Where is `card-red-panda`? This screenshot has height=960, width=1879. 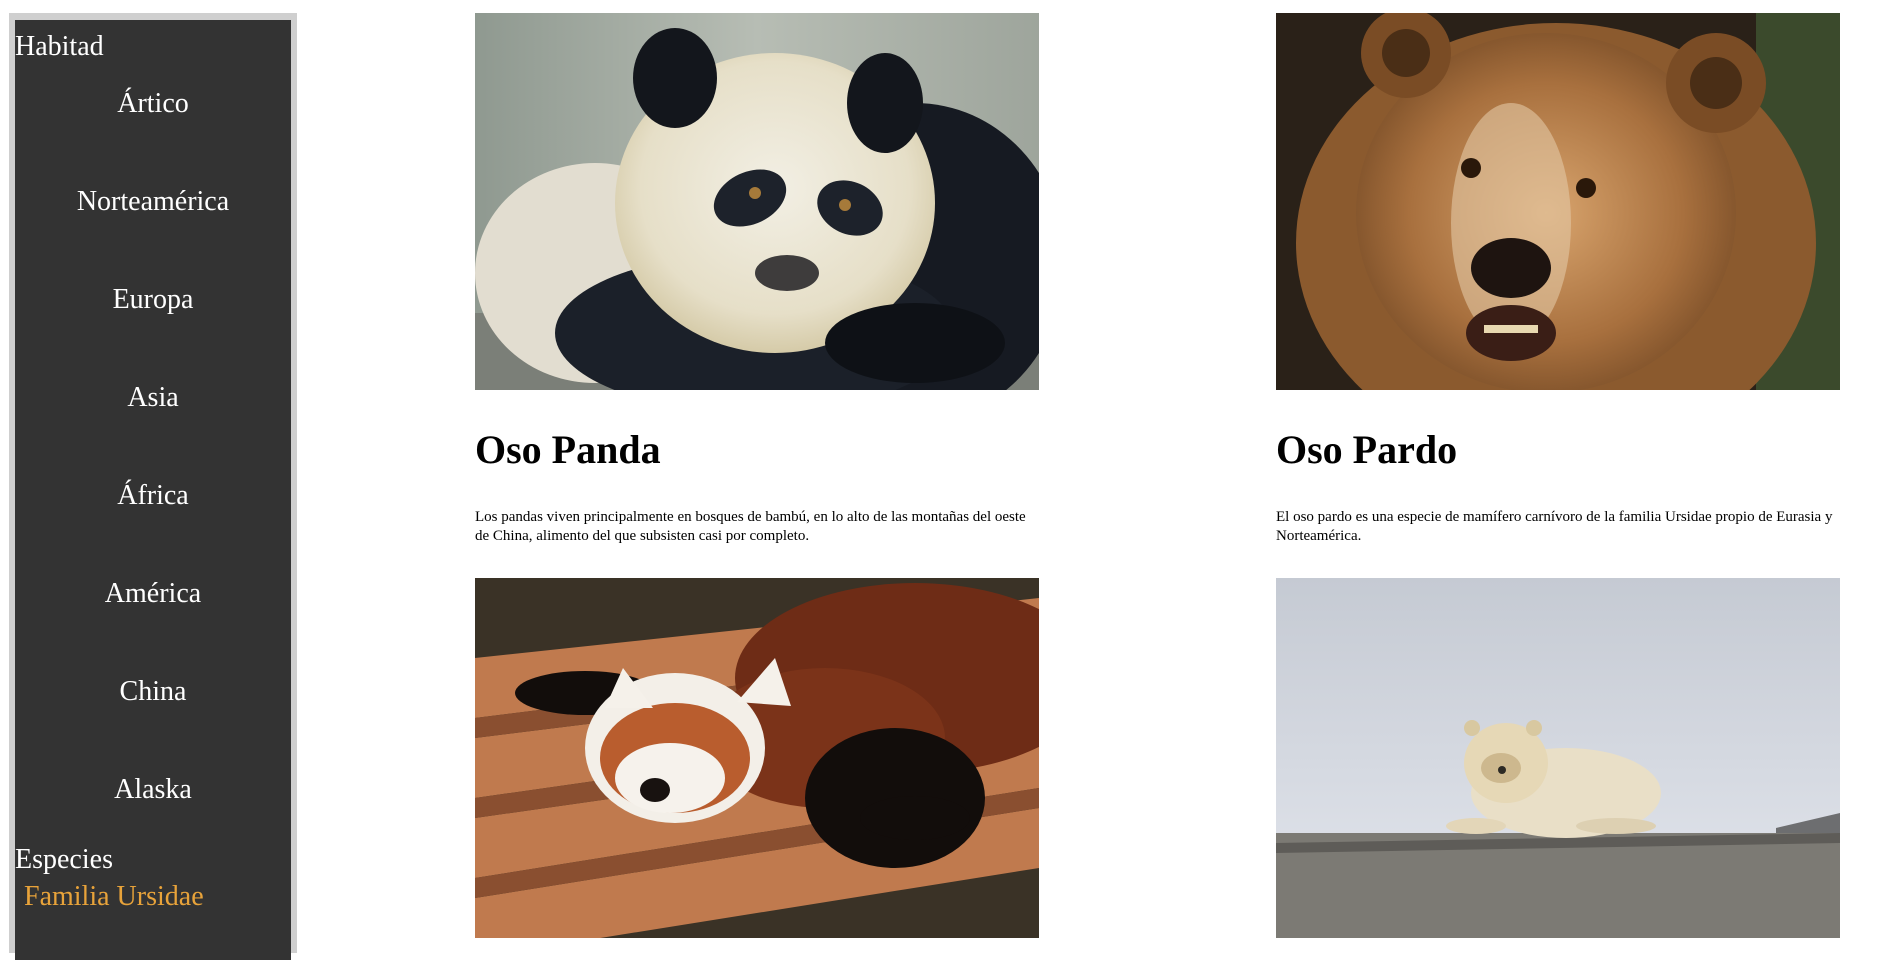
card-red-panda is located at coordinates (757, 758).